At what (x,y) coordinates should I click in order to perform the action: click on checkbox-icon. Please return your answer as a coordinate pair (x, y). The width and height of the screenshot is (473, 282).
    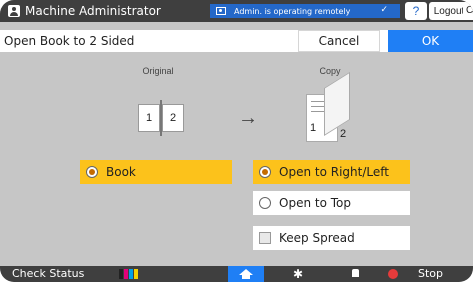
    Looking at the image, I should click on (265, 238).